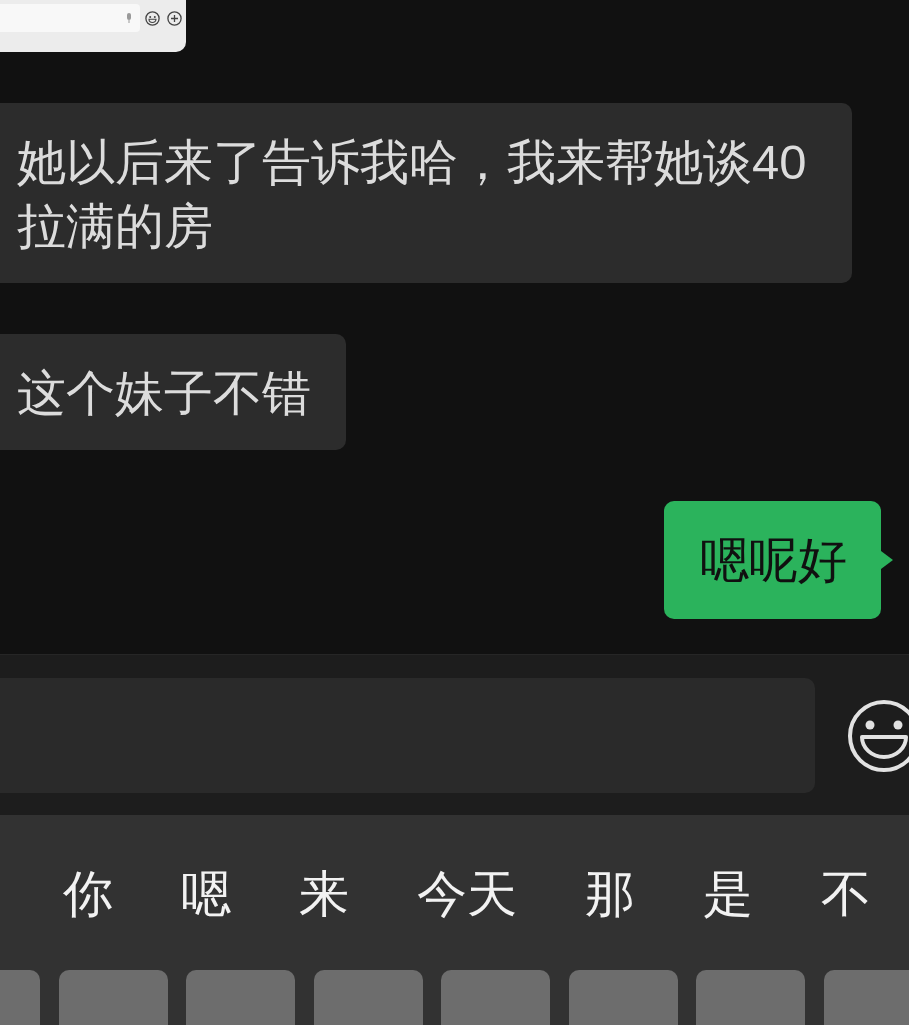 The image size is (909, 1025). I want to click on message-bubble: 嗯呢好, so click(778, 560).